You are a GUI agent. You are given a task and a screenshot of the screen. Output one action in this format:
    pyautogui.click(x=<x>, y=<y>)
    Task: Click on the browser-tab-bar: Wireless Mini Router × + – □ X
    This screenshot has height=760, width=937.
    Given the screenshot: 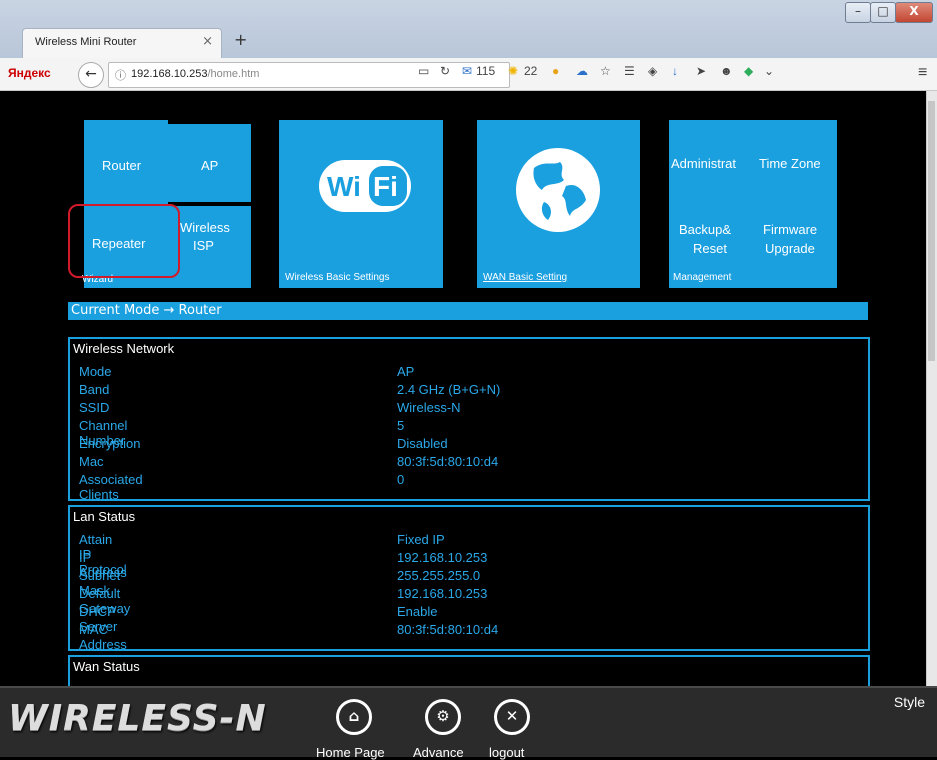 What is the action you would take?
    pyautogui.click(x=468, y=29)
    